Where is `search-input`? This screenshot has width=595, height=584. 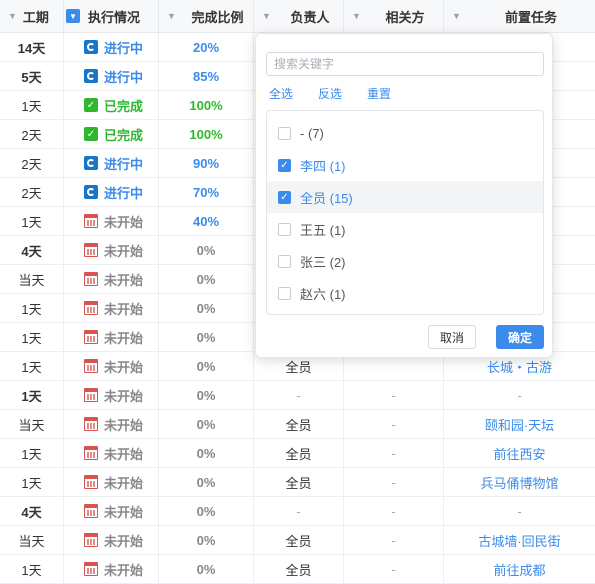 search-input is located at coordinates (405, 64).